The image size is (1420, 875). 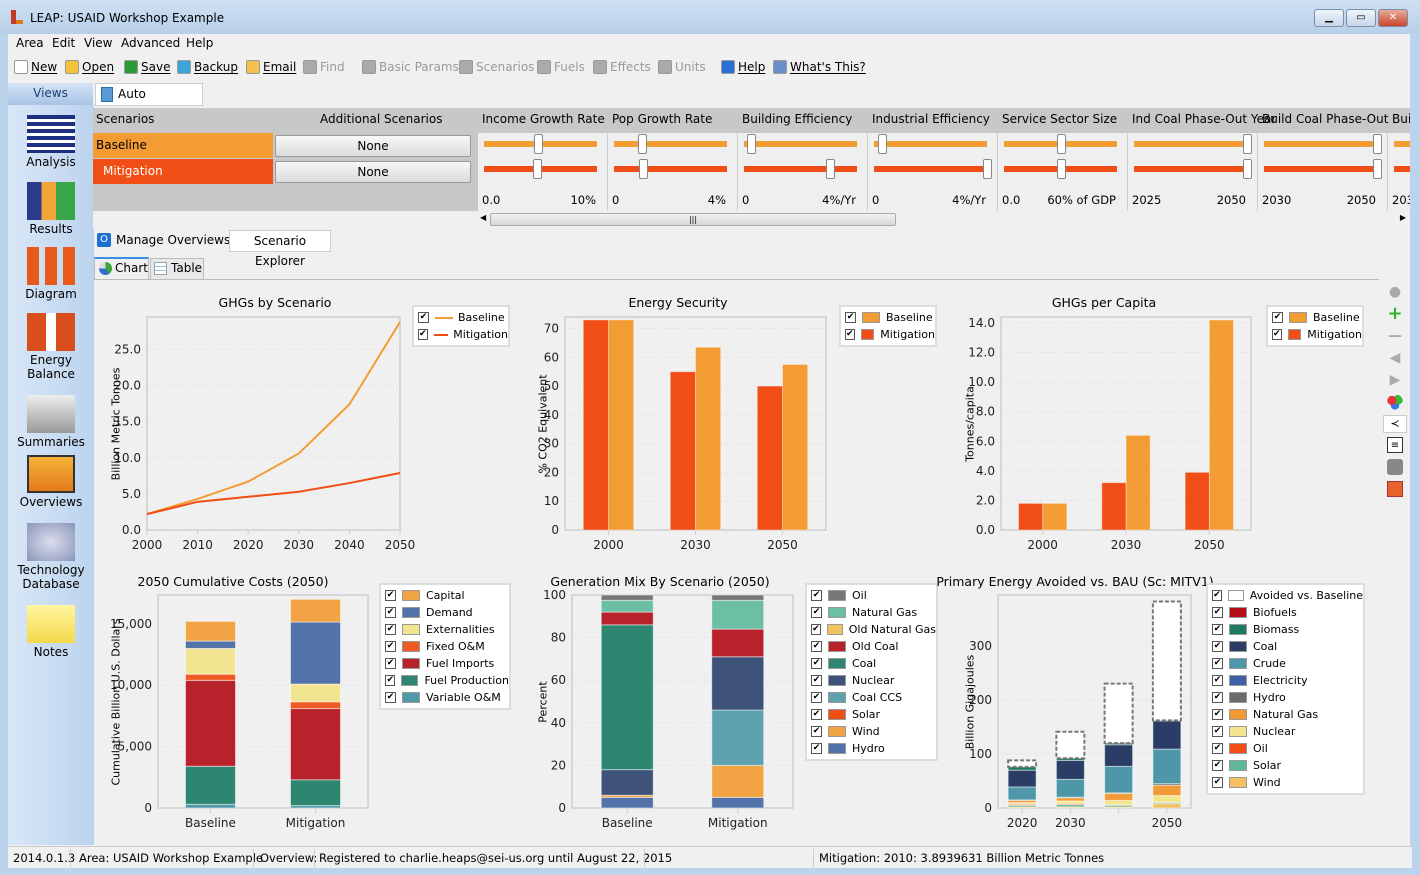 What do you see at coordinates (1395, 380) in the screenshot?
I see `forward-icon: ▶` at bounding box center [1395, 380].